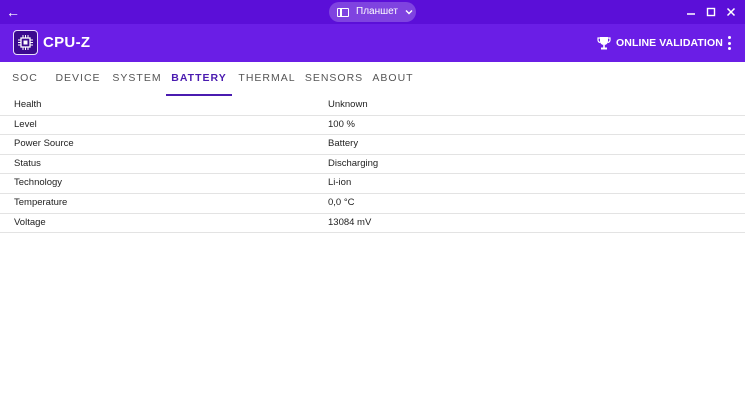  Describe the element at coordinates (25, 79) in the screenshot. I see `tab-soc: SOC` at that location.